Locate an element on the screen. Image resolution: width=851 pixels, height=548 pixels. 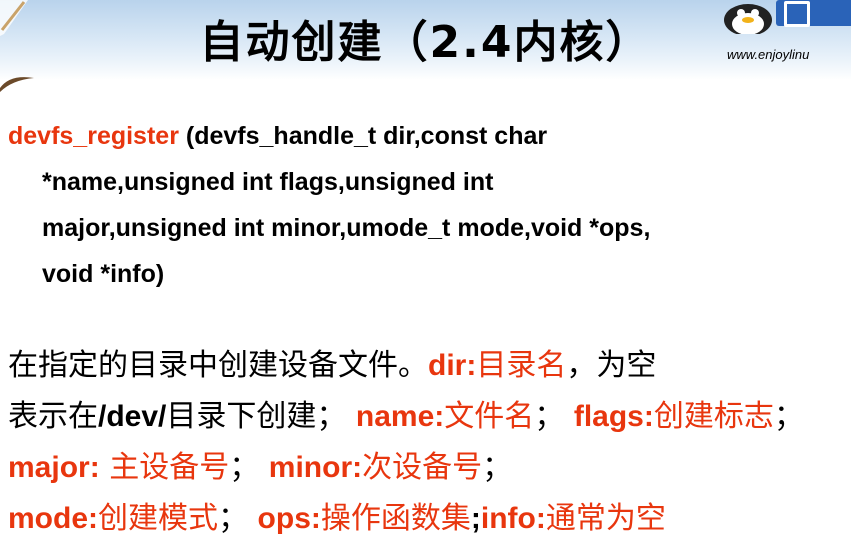
param-value-info: 通常为空 is located at coordinates (605, 518).